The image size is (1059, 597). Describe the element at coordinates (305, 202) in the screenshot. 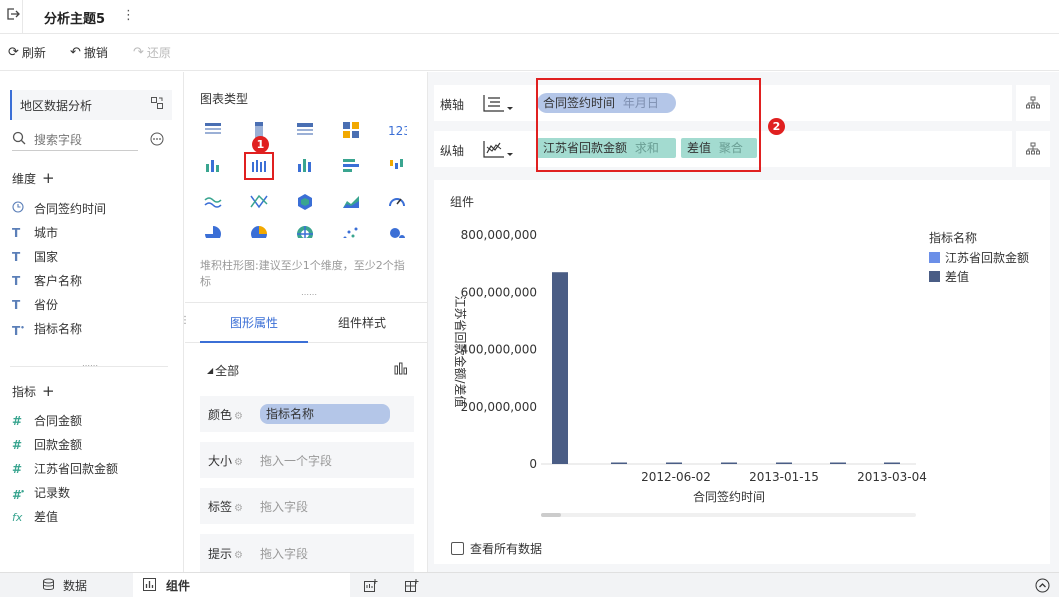

I see `hexagon-icon` at that location.